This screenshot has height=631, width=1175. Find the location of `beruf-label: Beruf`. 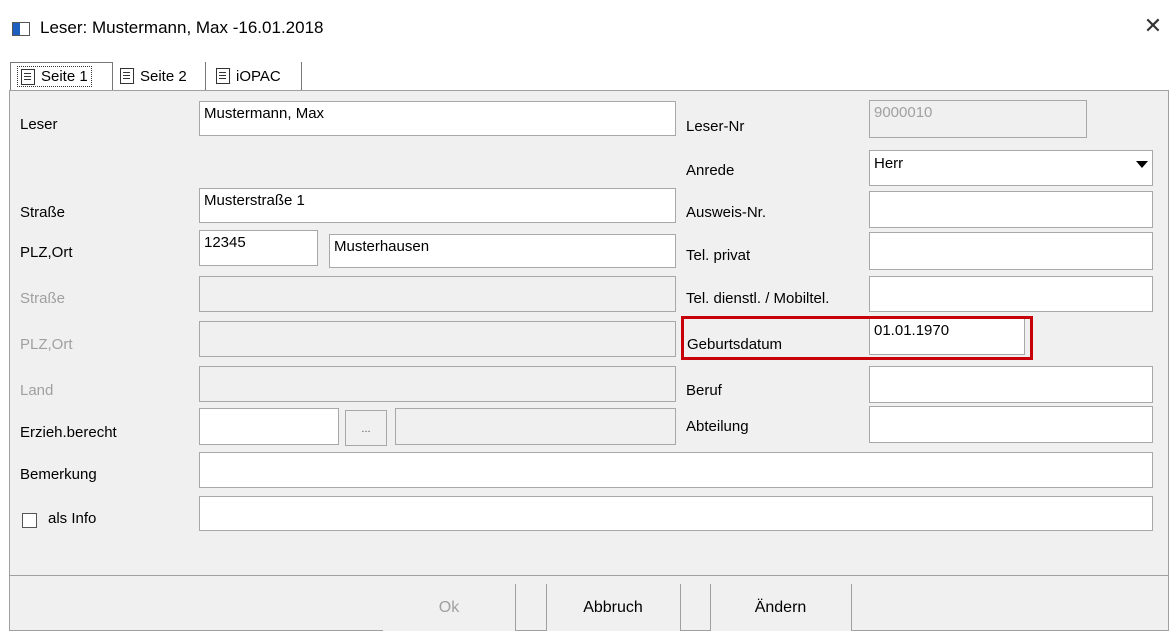

beruf-label: Beruf is located at coordinates (704, 390).